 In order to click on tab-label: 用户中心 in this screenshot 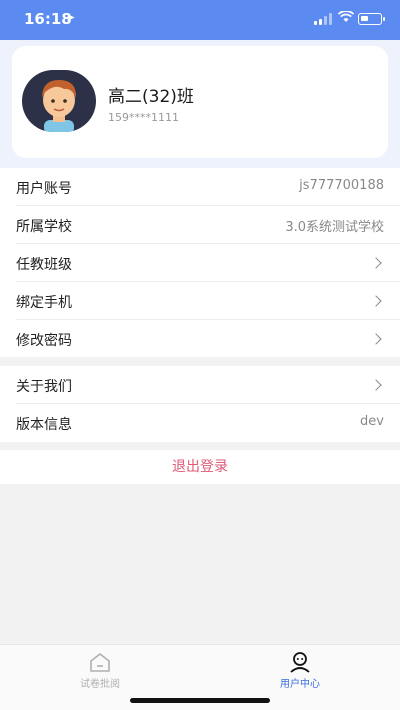, I will do `click(300, 684)`.